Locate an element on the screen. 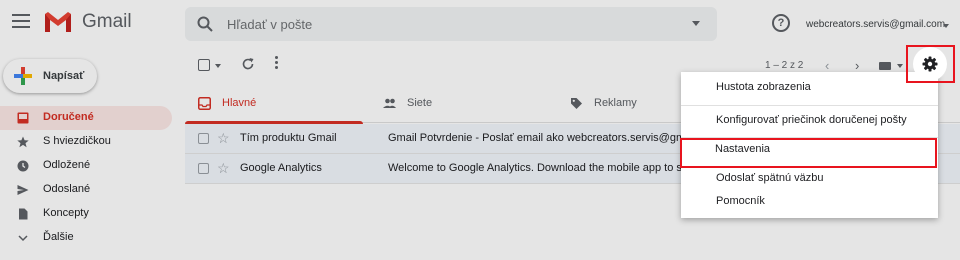 The image size is (960, 260). app-name: Gmail is located at coordinates (107, 21).